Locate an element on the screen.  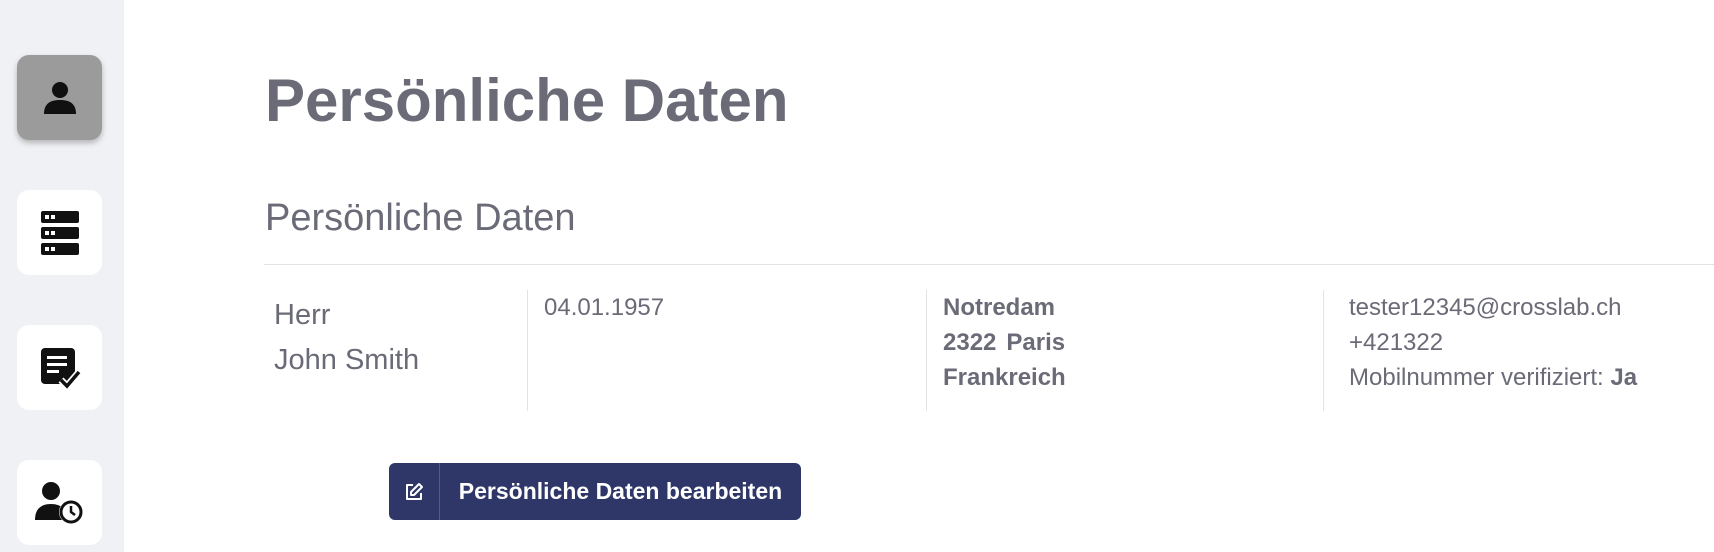
city: Paris is located at coordinates (1036, 342).